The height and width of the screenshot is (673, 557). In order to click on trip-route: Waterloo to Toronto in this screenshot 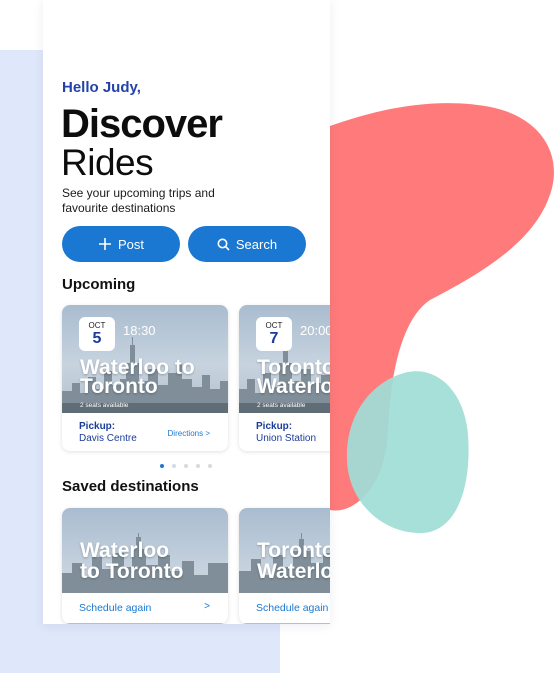, I will do `click(137, 377)`.